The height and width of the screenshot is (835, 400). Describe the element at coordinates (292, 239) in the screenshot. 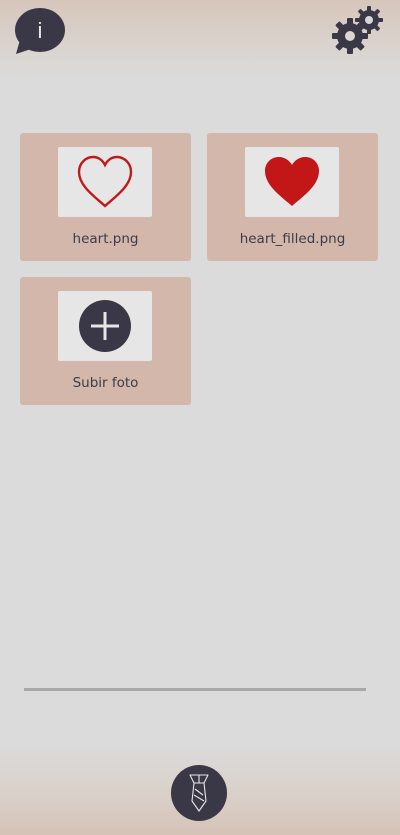

I see `item-label: heart_filled.png` at that location.